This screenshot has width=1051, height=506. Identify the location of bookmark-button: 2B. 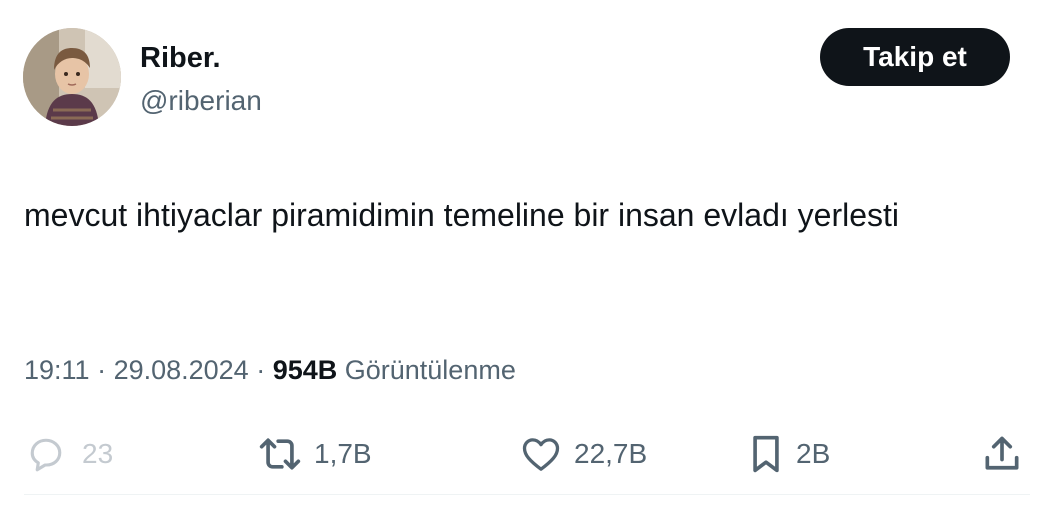
(788, 454).